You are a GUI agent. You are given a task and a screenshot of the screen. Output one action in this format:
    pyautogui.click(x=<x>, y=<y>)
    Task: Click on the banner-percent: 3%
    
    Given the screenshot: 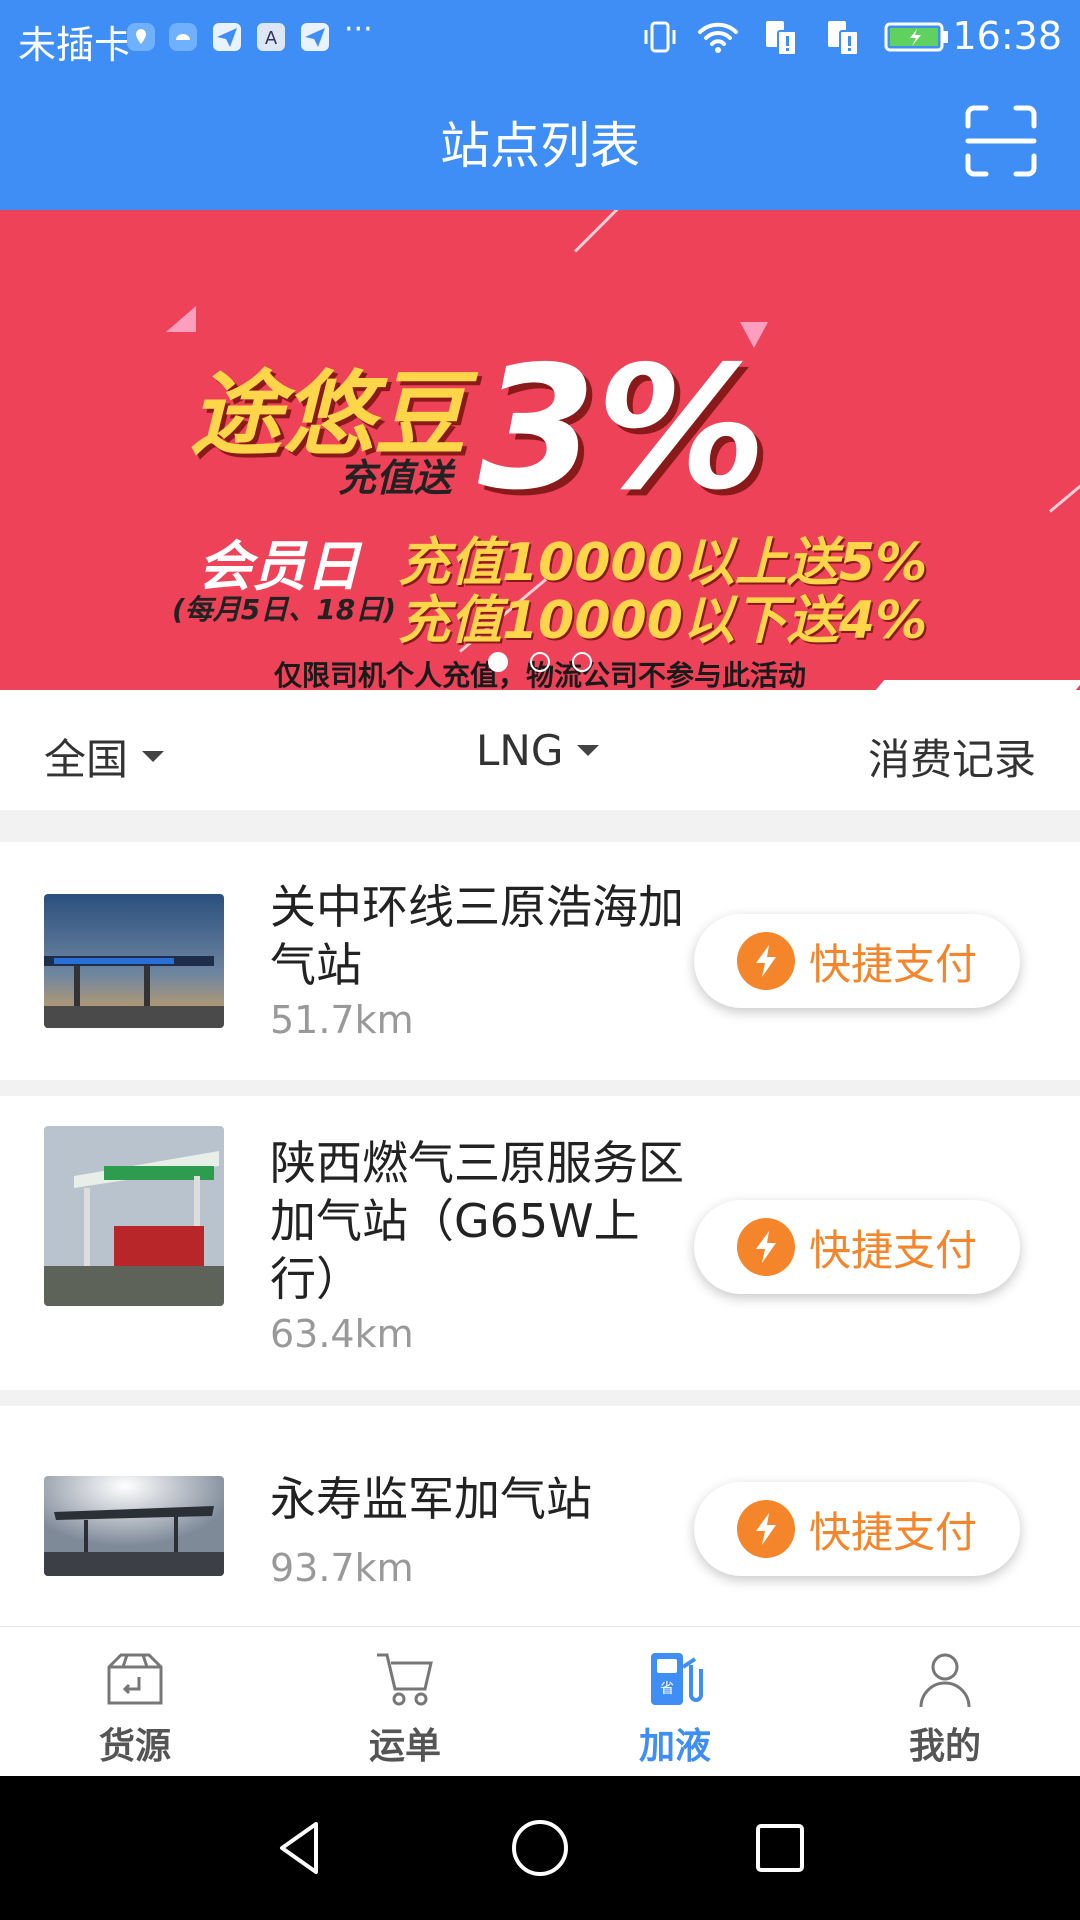 What is the action you would take?
    pyautogui.click(x=622, y=429)
    